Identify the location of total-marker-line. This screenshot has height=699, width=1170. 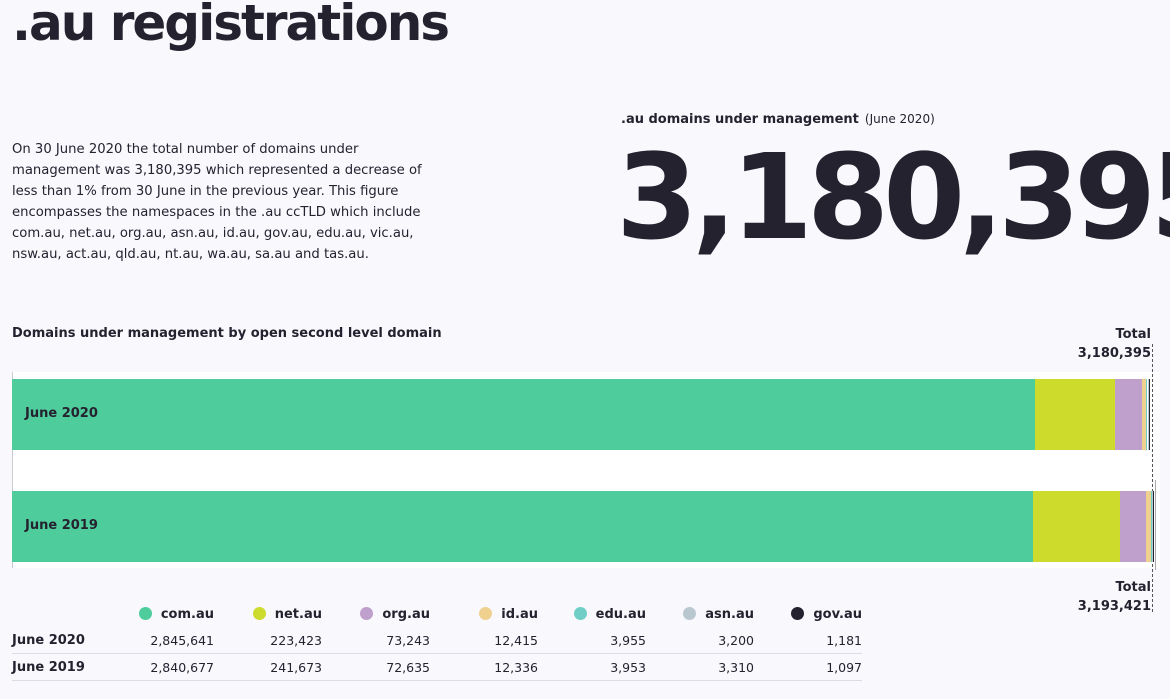
(1152, 478).